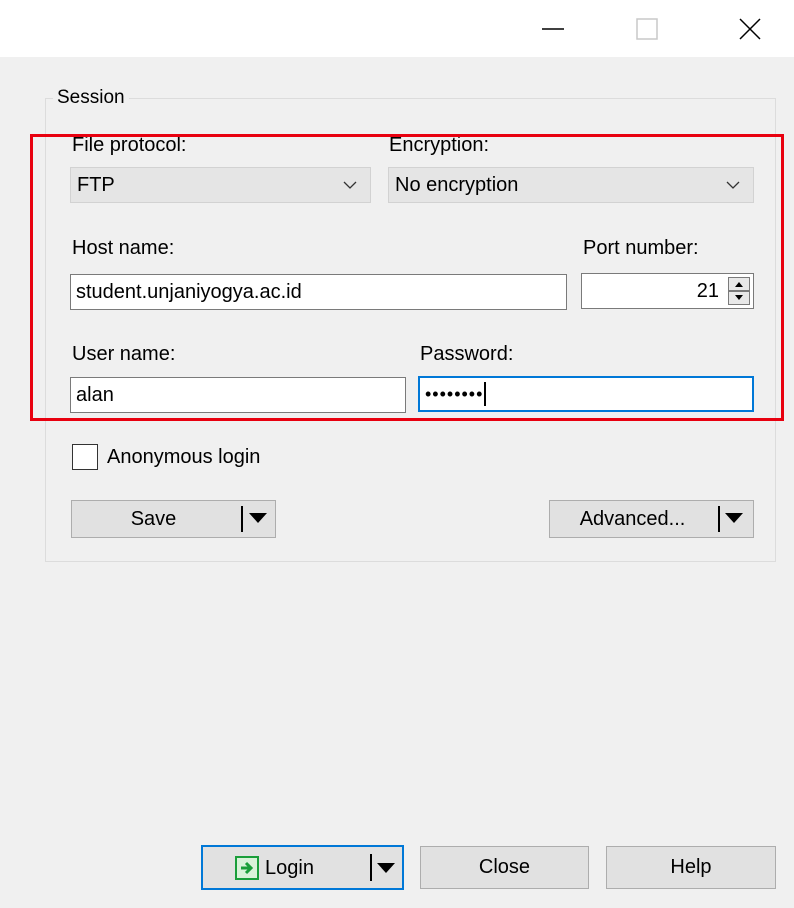  Describe the element at coordinates (183, 457) in the screenshot. I see `anonymous-login-label: Anonymous login` at that location.